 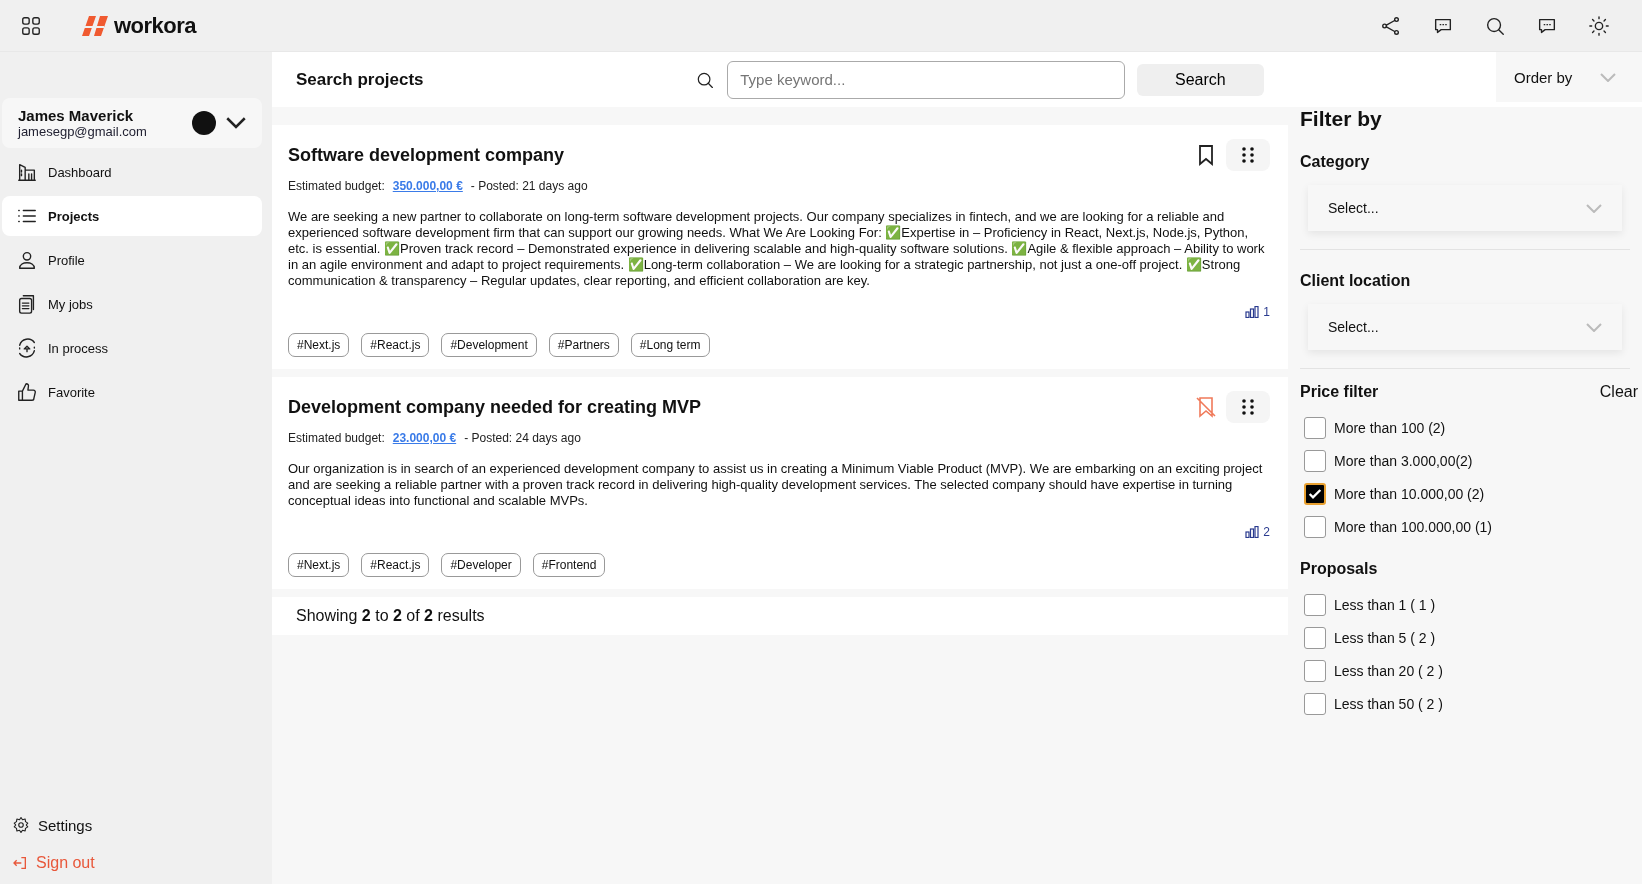 What do you see at coordinates (1200, 79) in the screenshot?
I see `search-button: Search` at bounding box center [1200, 79].